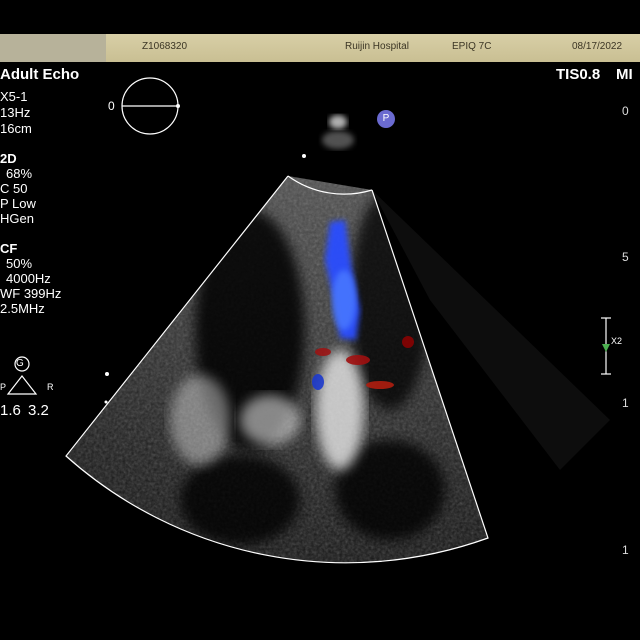  I want to click on lower-left-chamber, so click(240, 500).